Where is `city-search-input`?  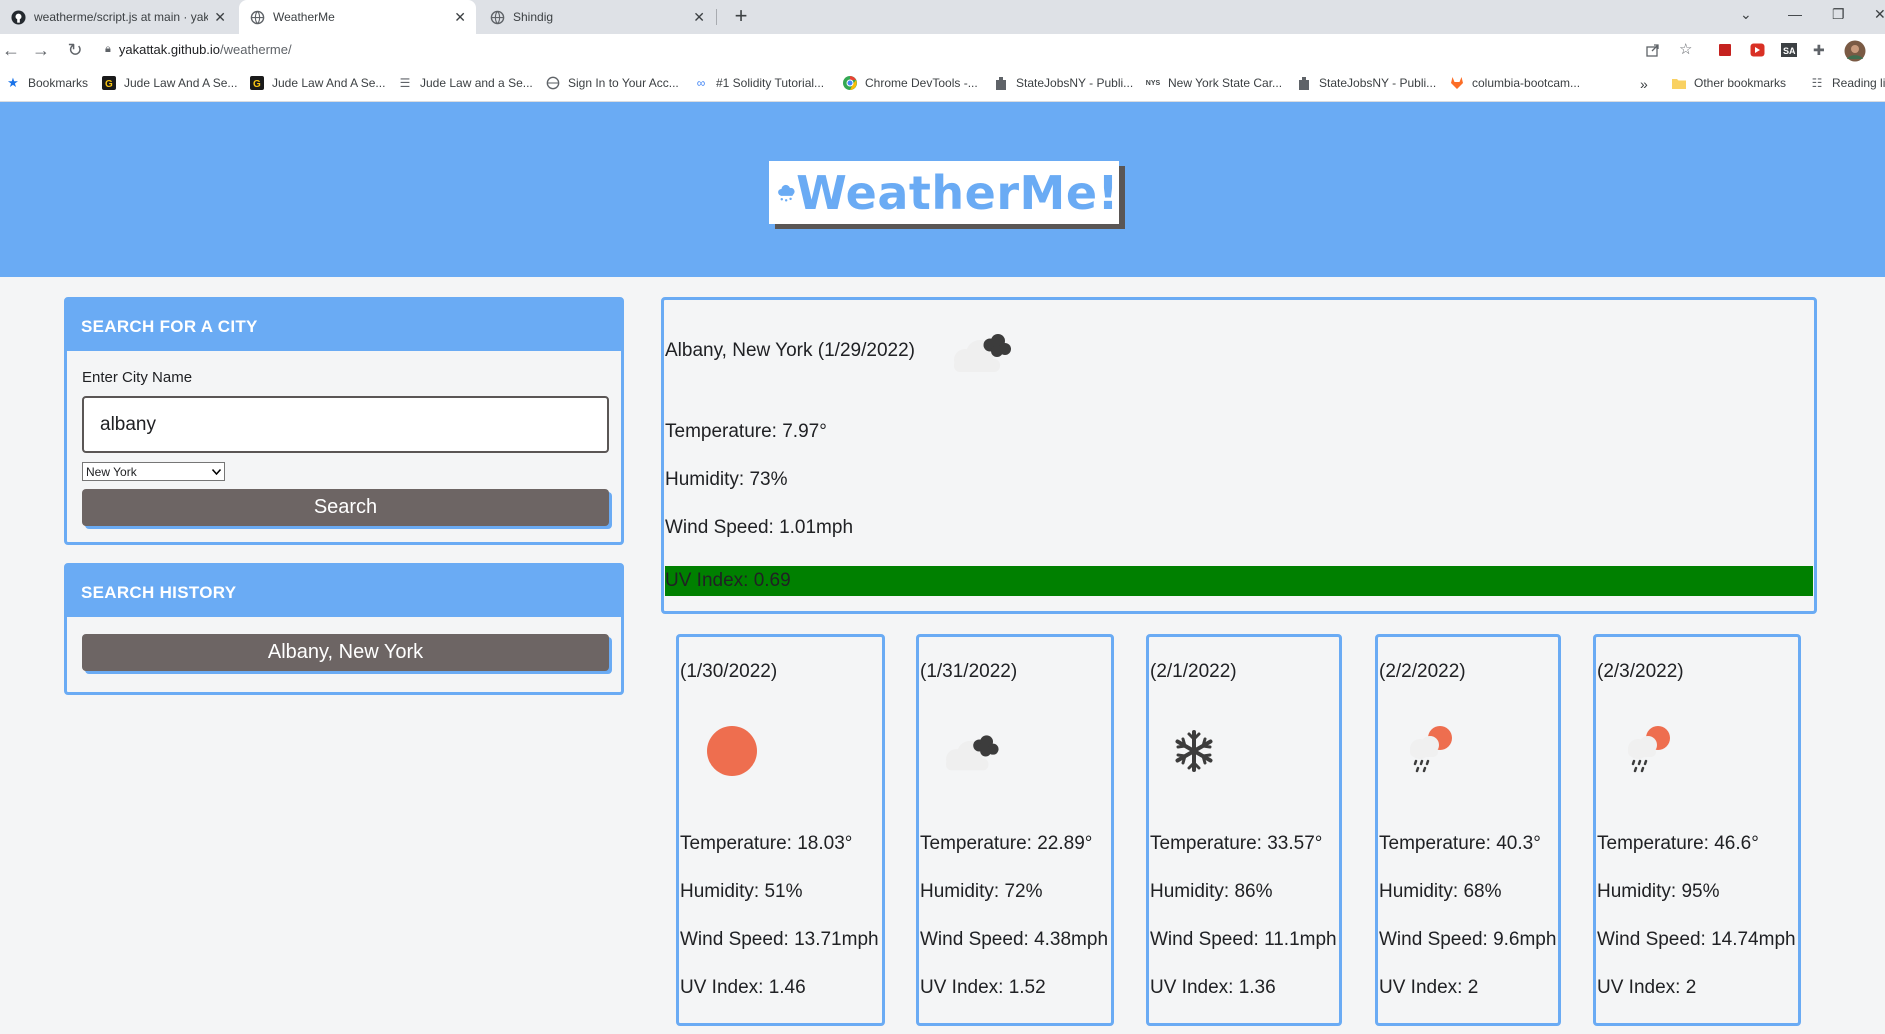 city-search-input is located at coordinates (345, 424).